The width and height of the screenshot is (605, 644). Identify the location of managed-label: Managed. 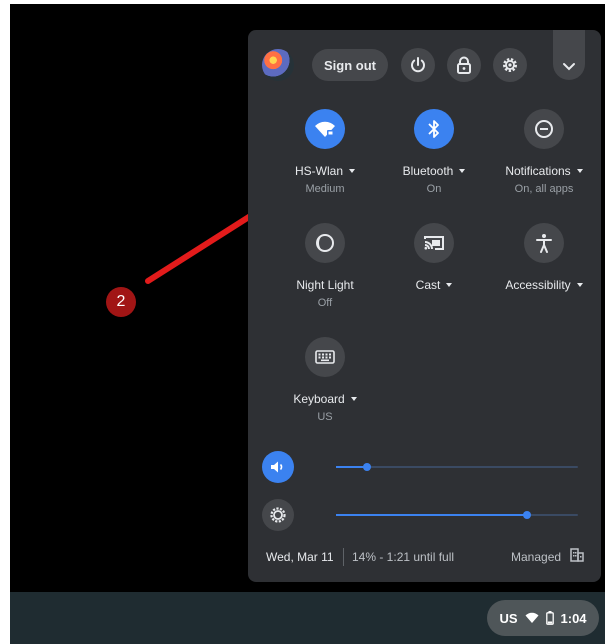
(536, 557).